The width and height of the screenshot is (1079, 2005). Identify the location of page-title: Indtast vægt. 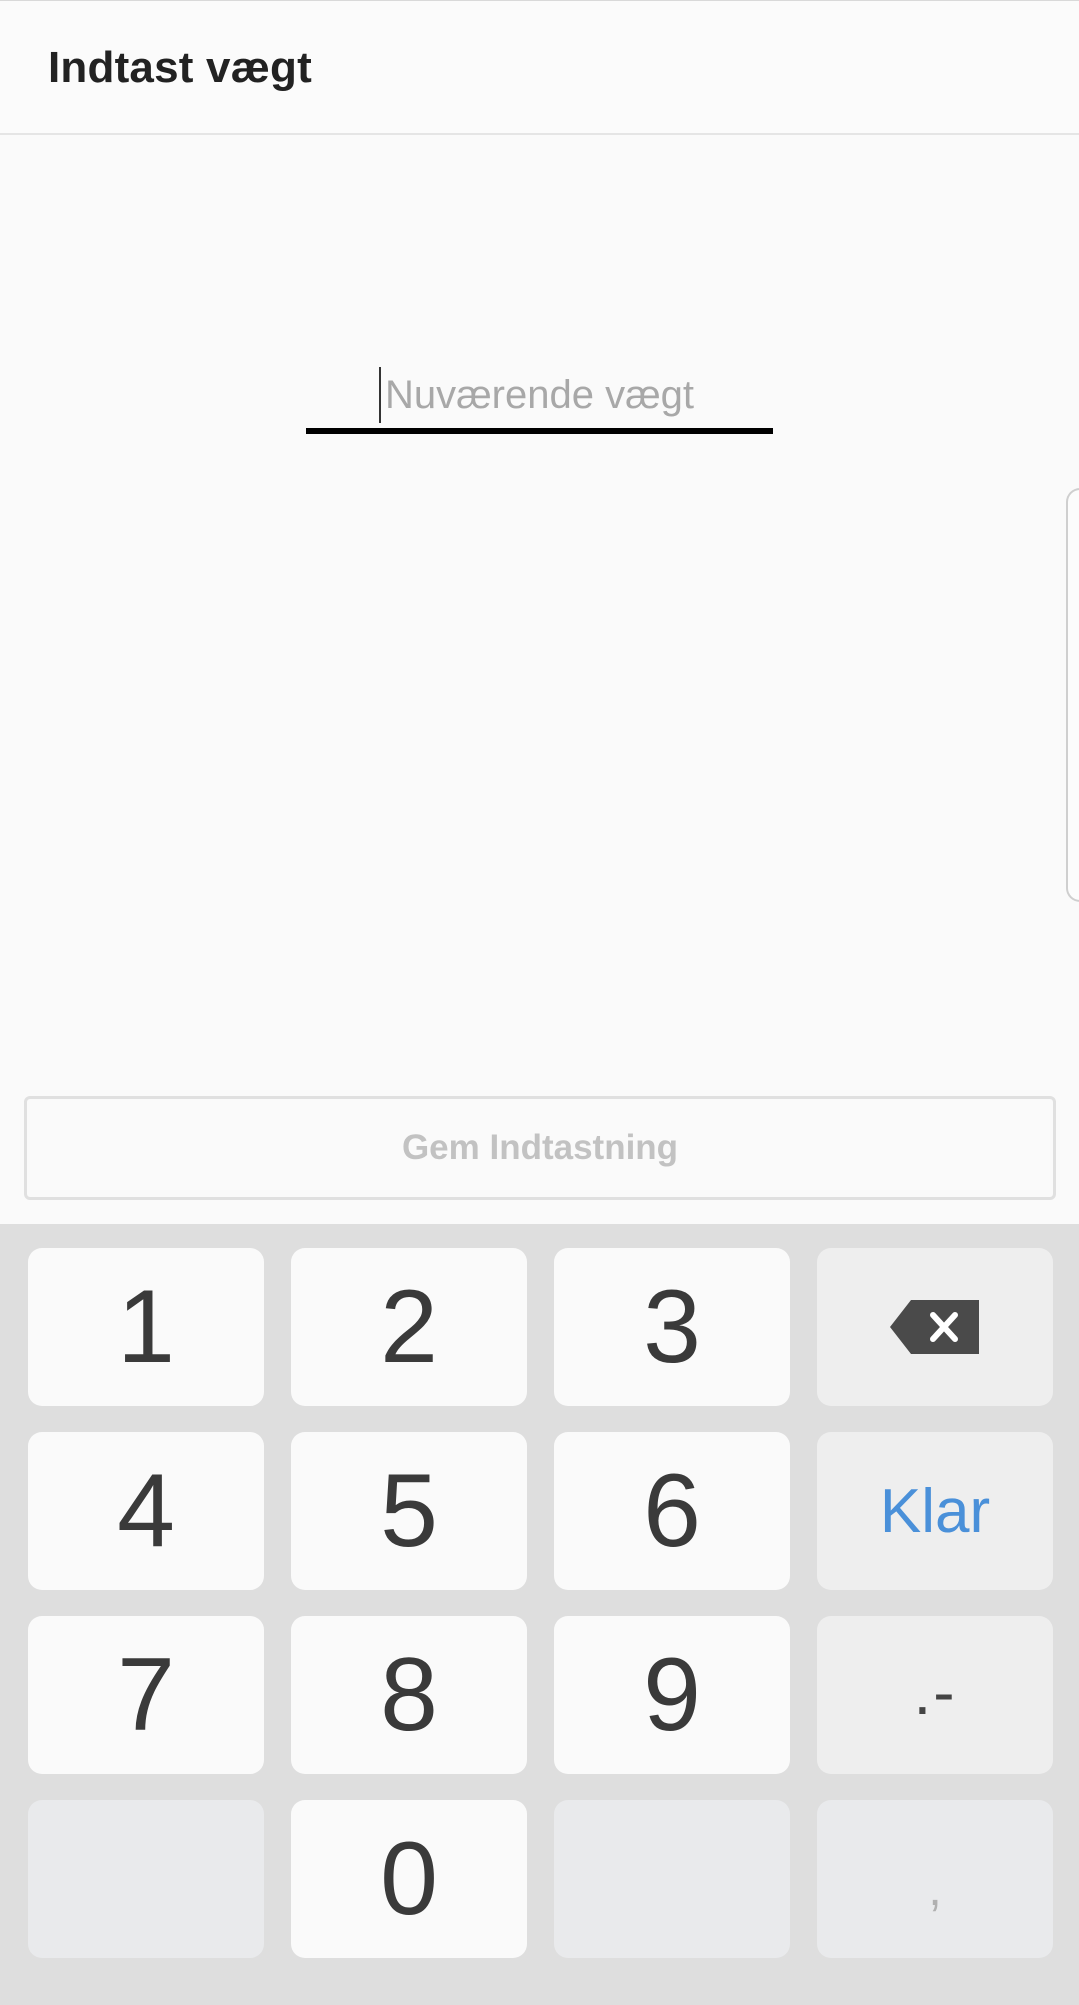
(180, 67).